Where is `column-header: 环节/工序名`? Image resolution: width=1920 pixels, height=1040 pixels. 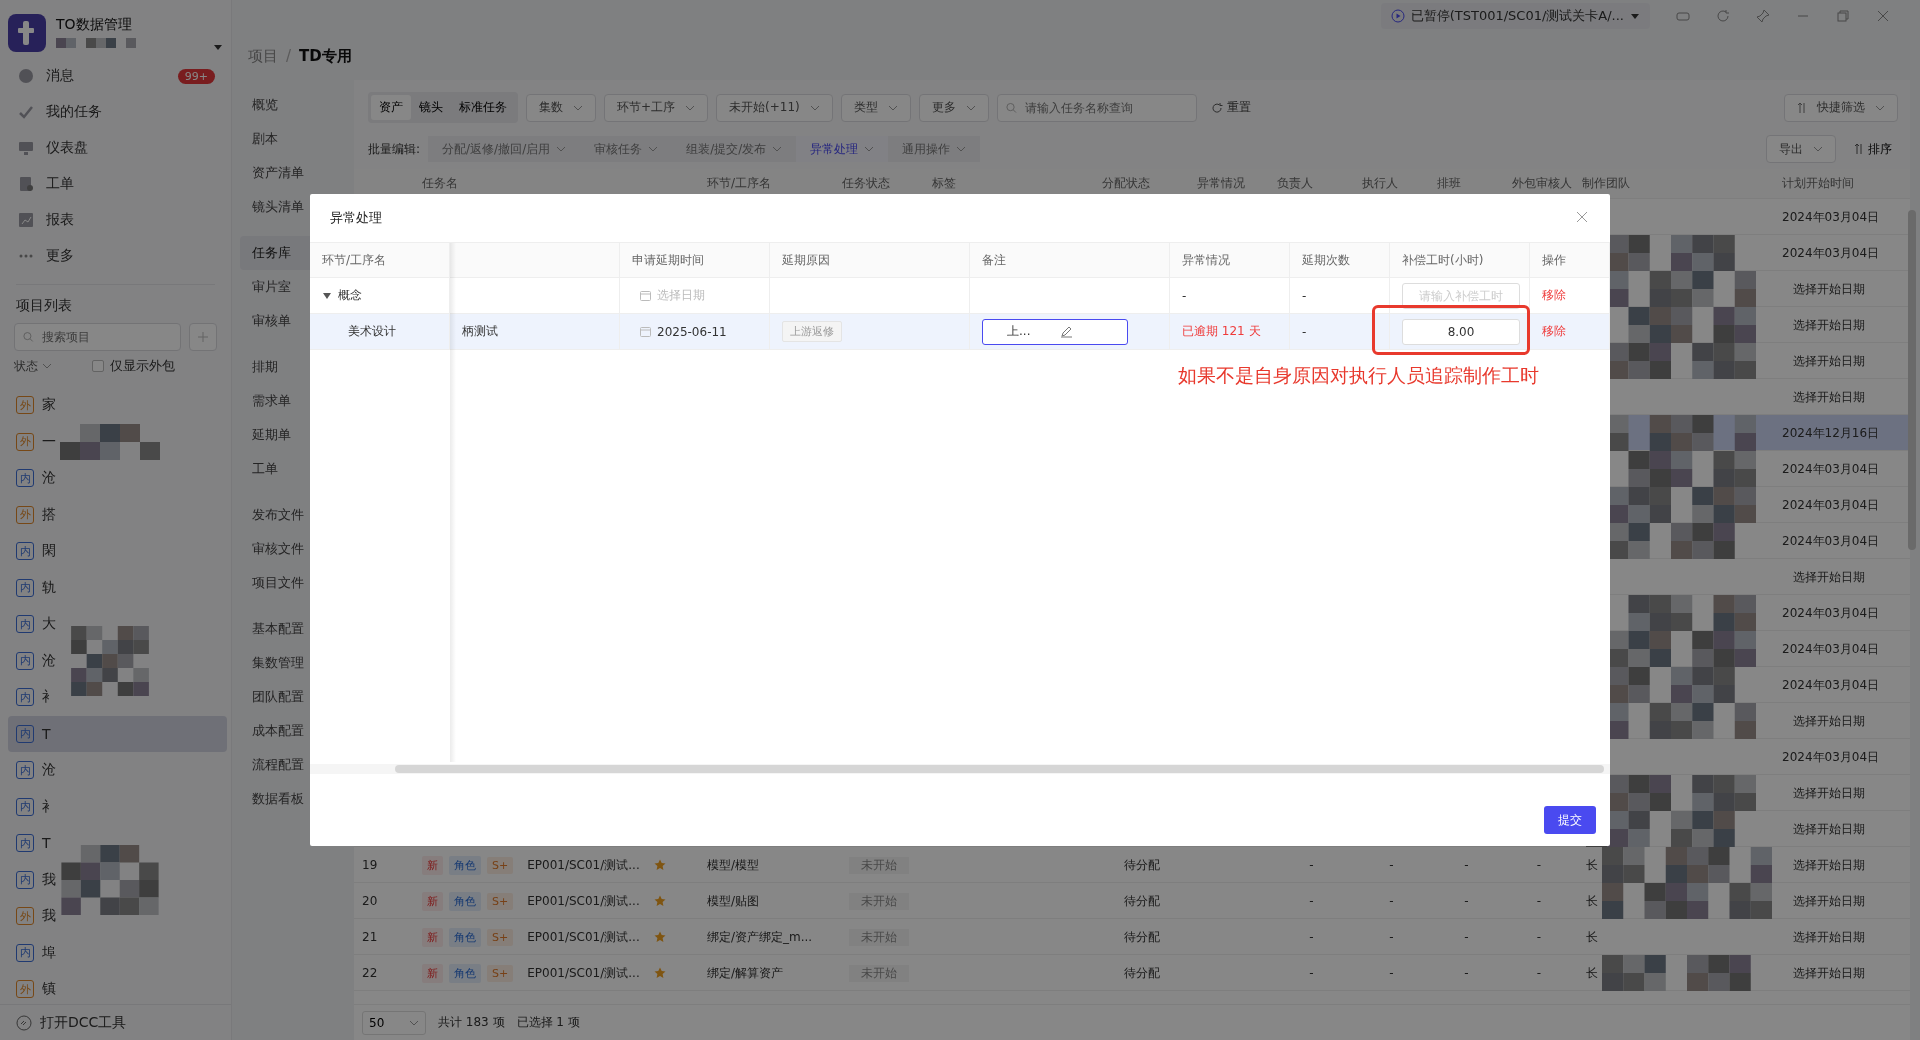 column-header: 环节/工序名 is located at coordinates (380, 260).